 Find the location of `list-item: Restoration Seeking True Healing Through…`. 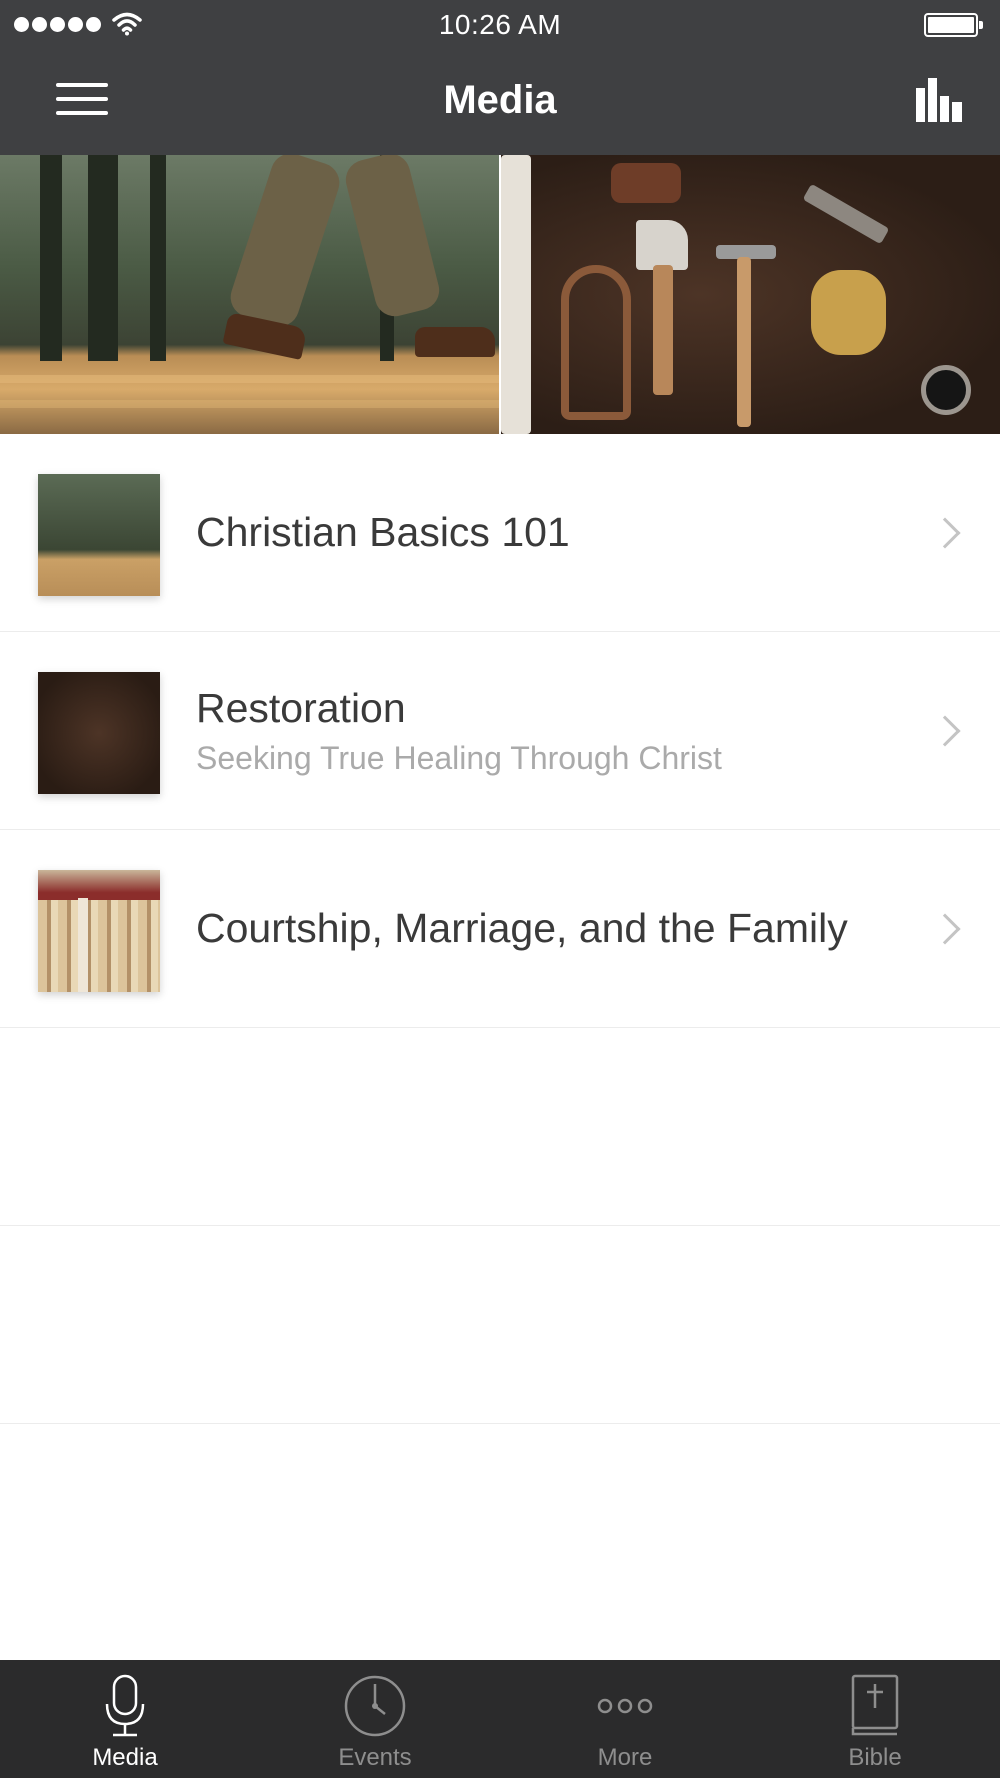

list-item: Restoration Seeking True Healing Through… is located at coordinates (500, 731).